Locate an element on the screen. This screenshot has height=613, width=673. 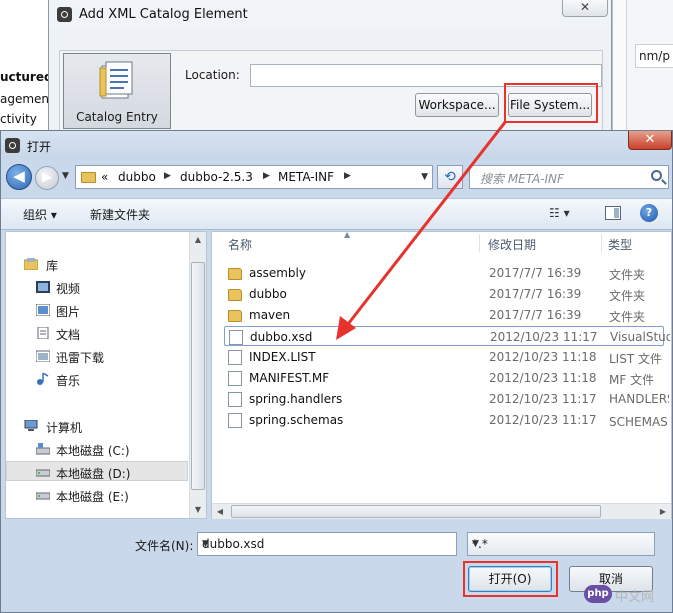
scroll-left-icon: ◀ is located at coordinates (220, 512).